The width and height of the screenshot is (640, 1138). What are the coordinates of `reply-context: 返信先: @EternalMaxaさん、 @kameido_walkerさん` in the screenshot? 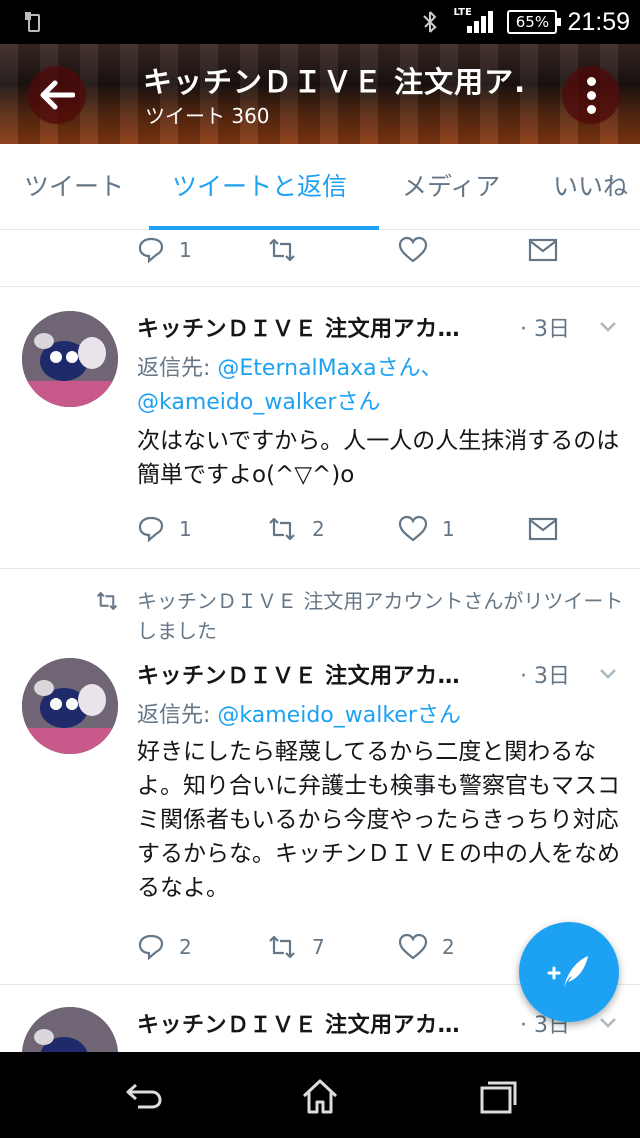 It's located at (290, 386).